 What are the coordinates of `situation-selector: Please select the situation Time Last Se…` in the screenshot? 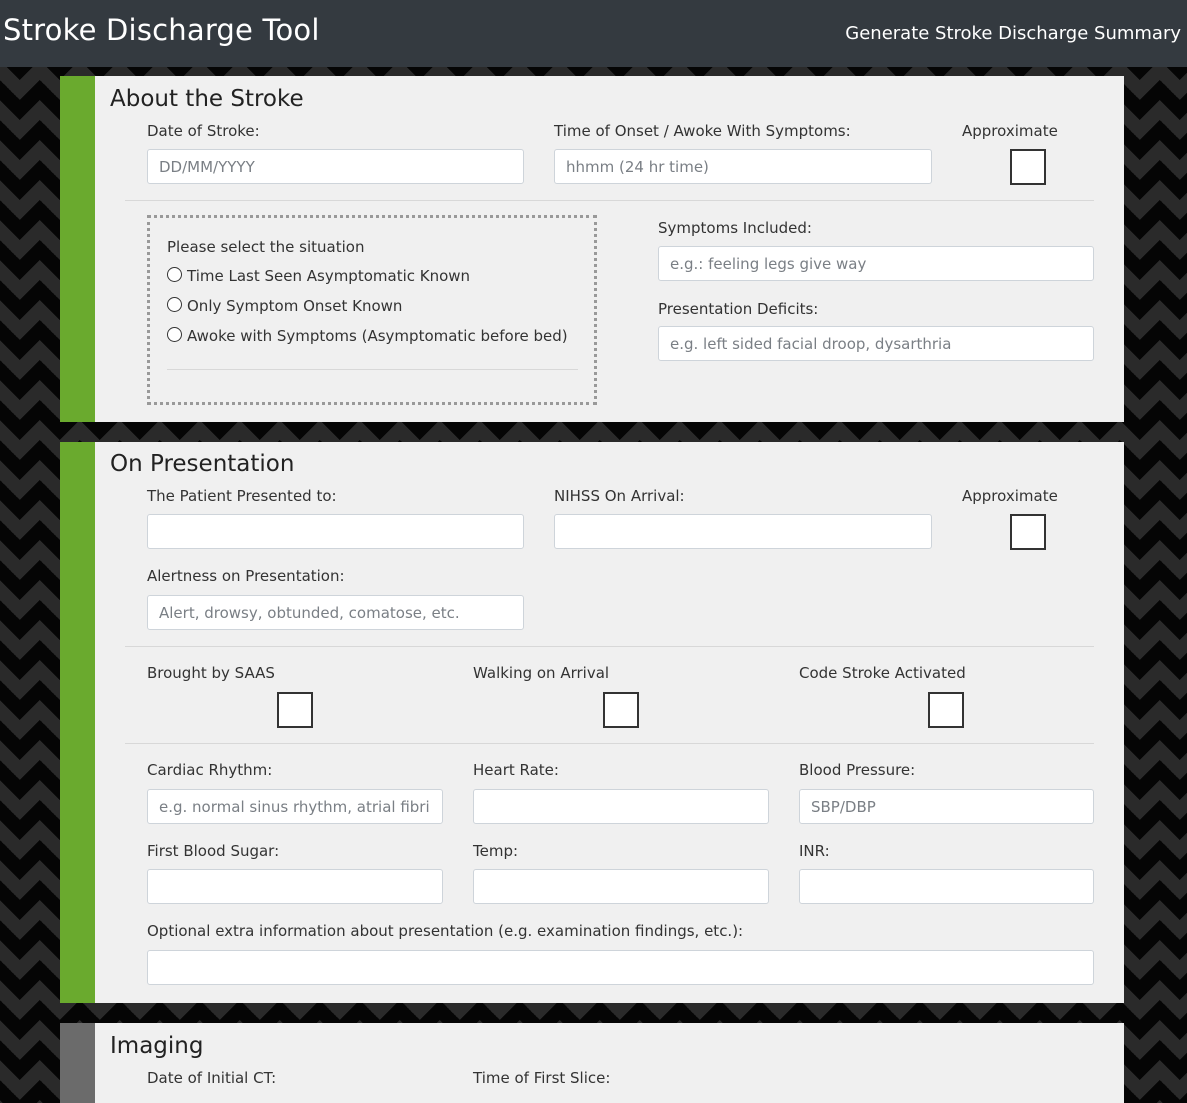 It's located at (372, 310).